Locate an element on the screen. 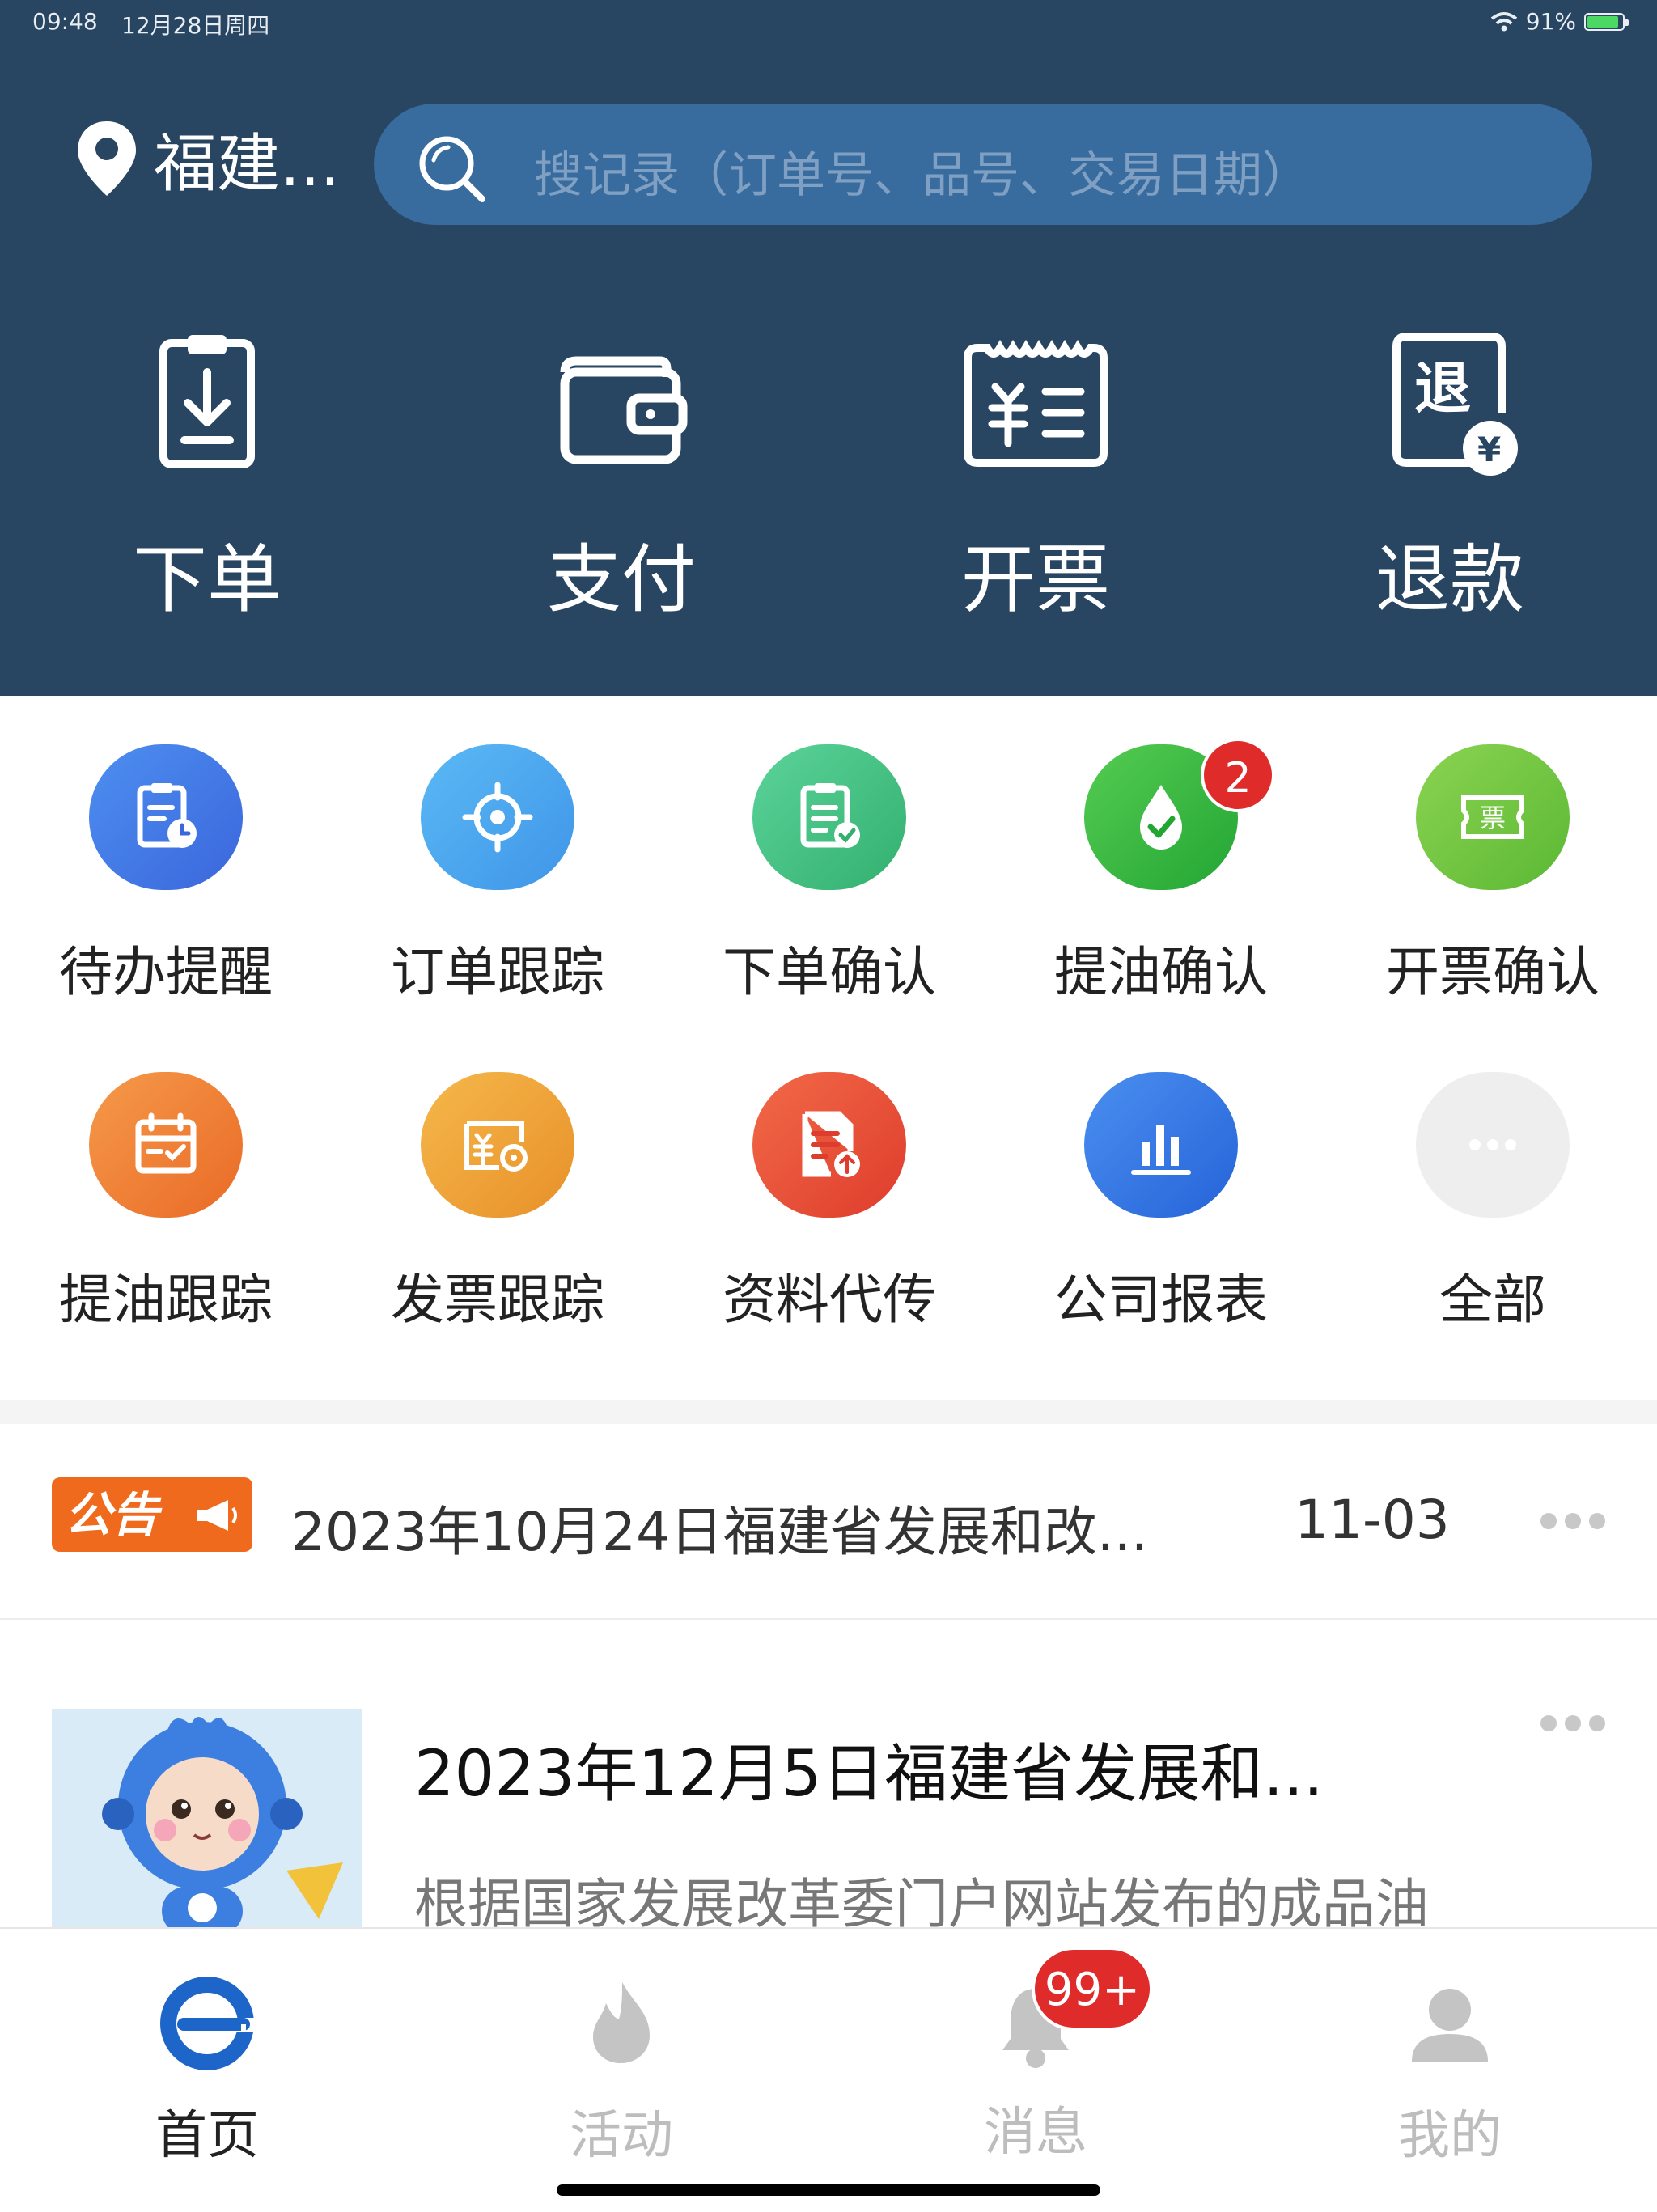 The height and width of the screenshot is (2212, 1657). ticket-icon: 票 is located at coordinates (1493, 817).